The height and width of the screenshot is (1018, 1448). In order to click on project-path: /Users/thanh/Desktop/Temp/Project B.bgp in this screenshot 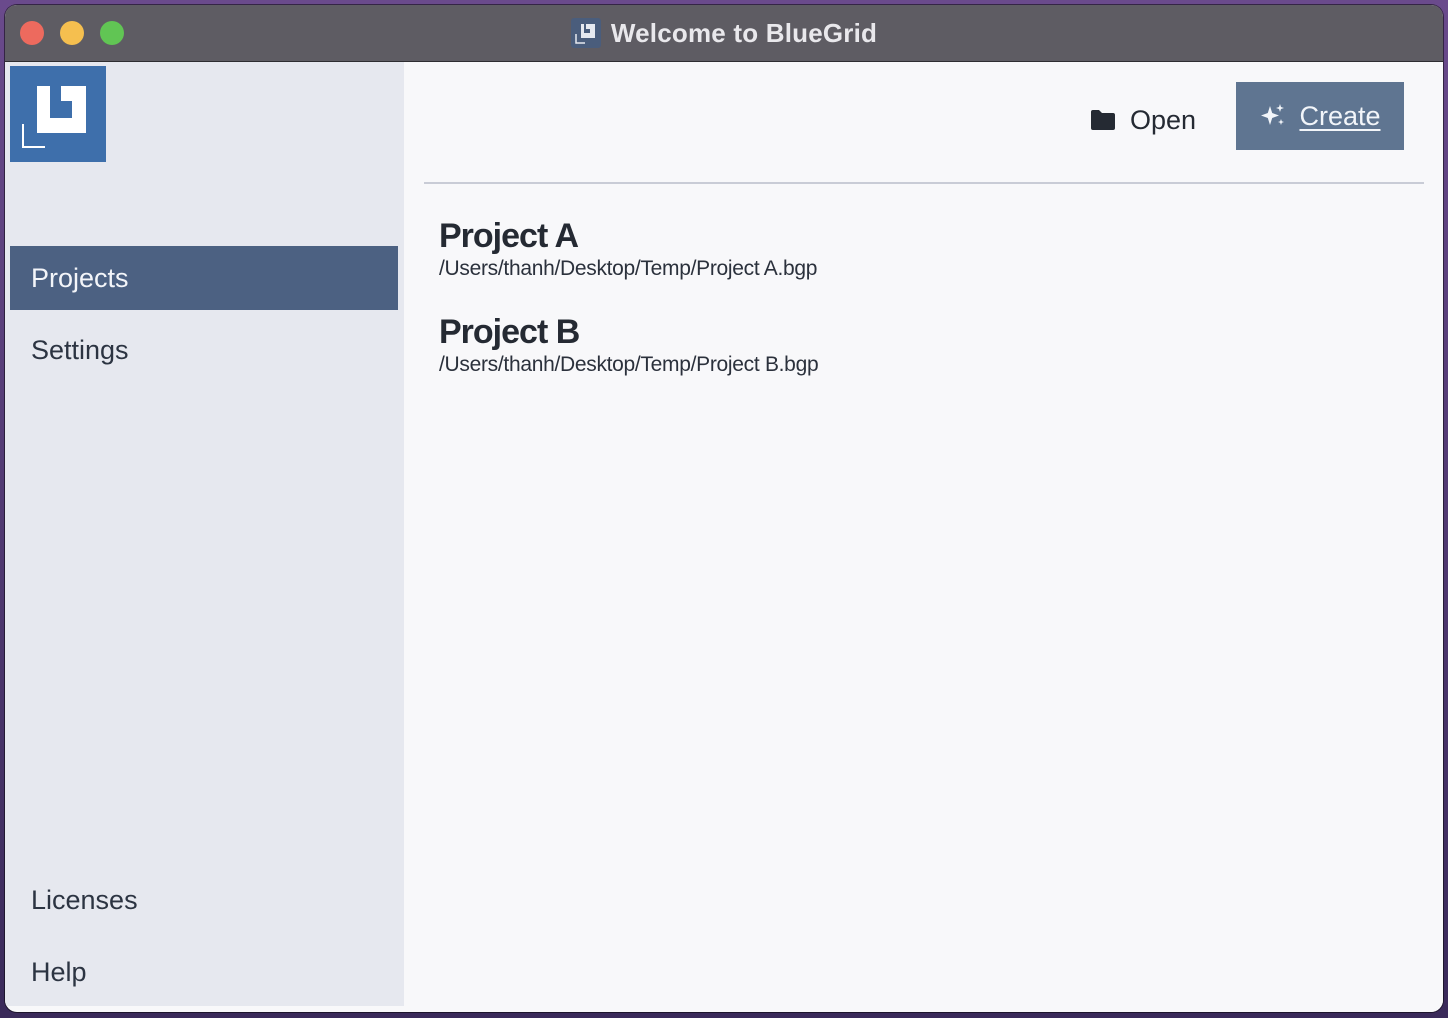, I will do `click(629, 364)`.